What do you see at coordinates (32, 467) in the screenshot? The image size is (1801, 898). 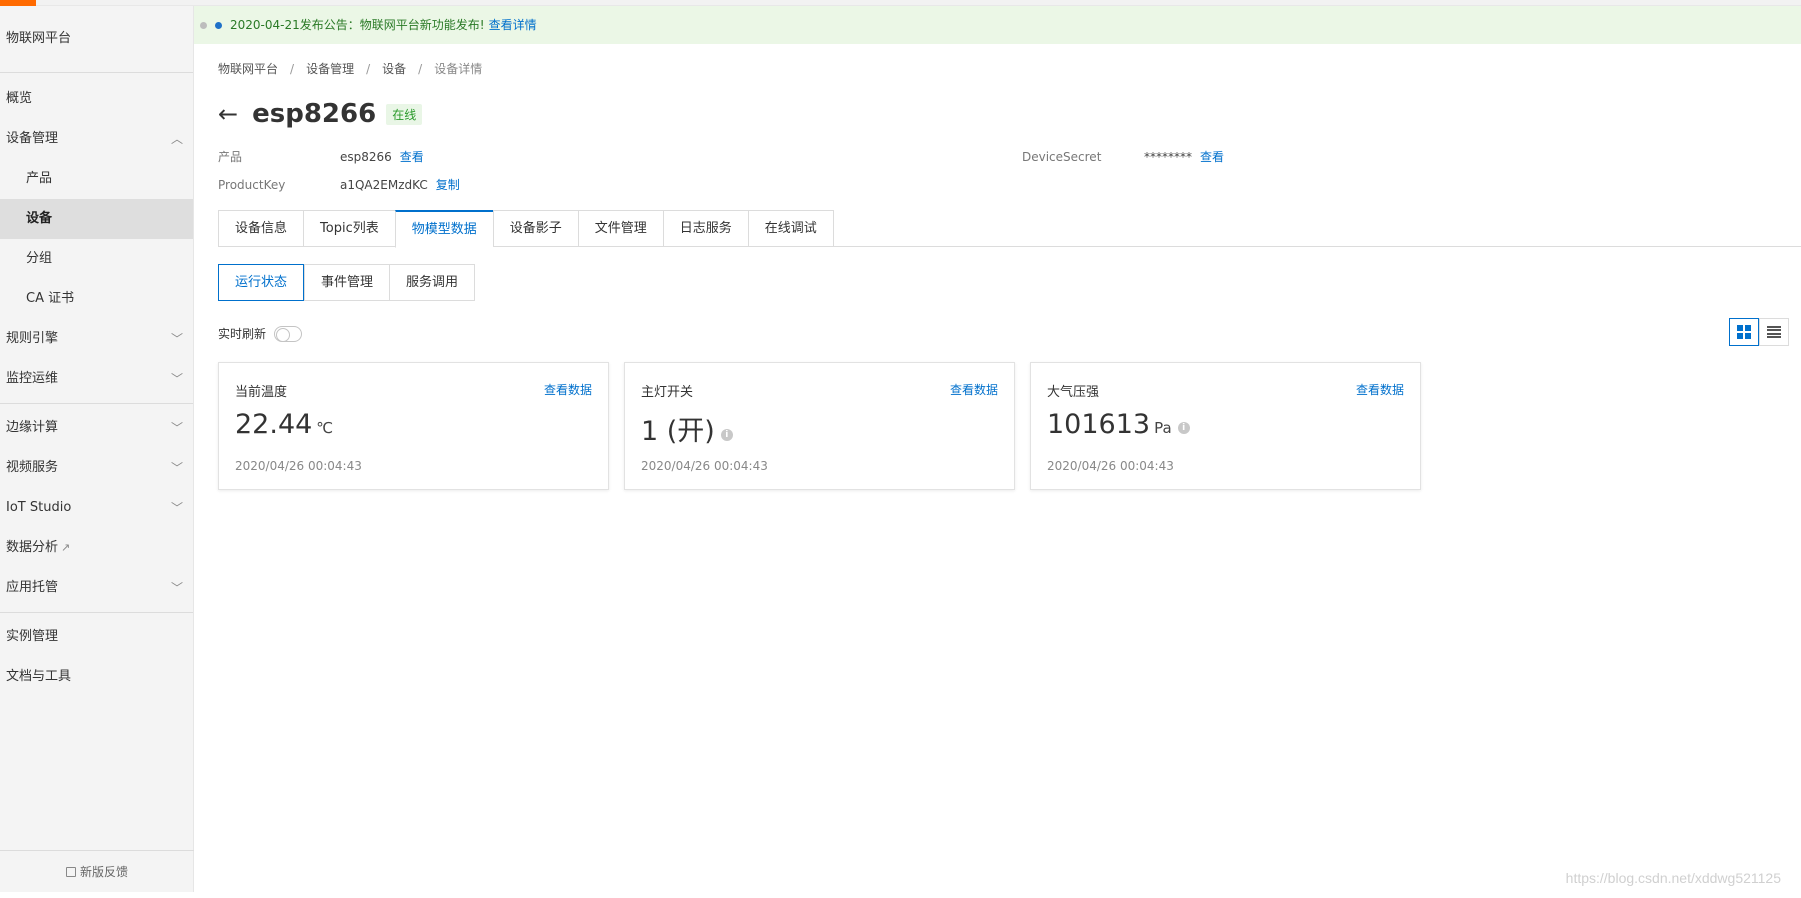 I see `sidebar-item-label: 视频服务` at bounding box center [32, 467].